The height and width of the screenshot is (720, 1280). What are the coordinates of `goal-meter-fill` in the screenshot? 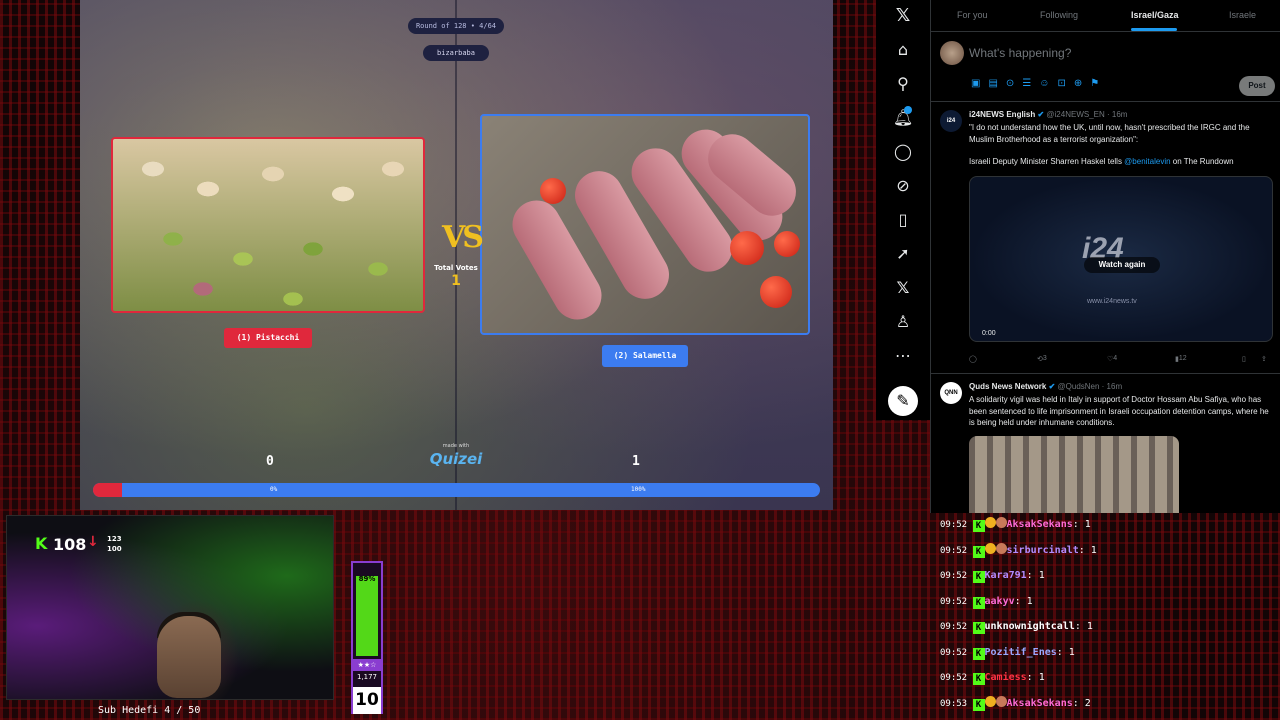 It's located at (367, 615).